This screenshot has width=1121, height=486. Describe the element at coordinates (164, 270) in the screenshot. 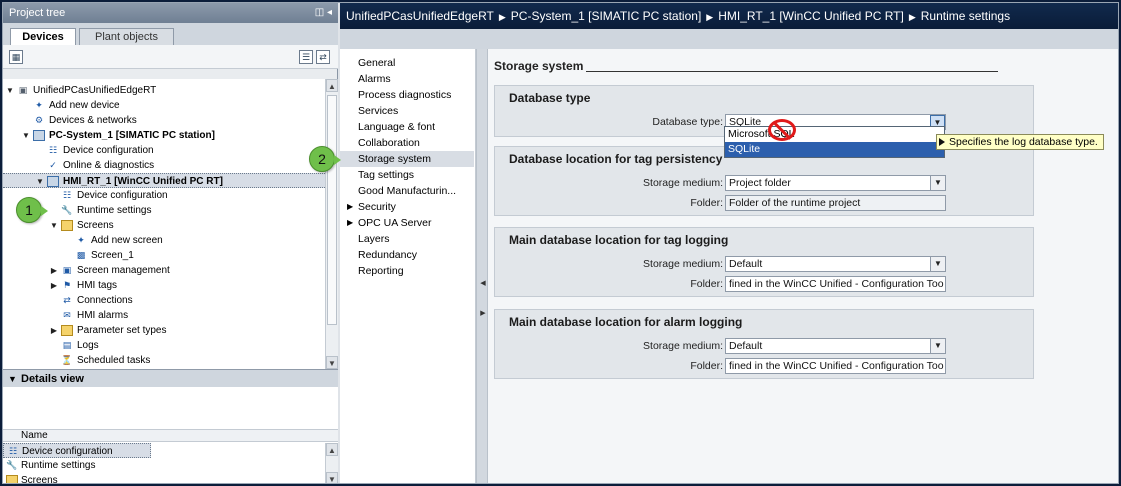

I see `tree-item-screen-management: ▶ ▣ Screen management` at that location.